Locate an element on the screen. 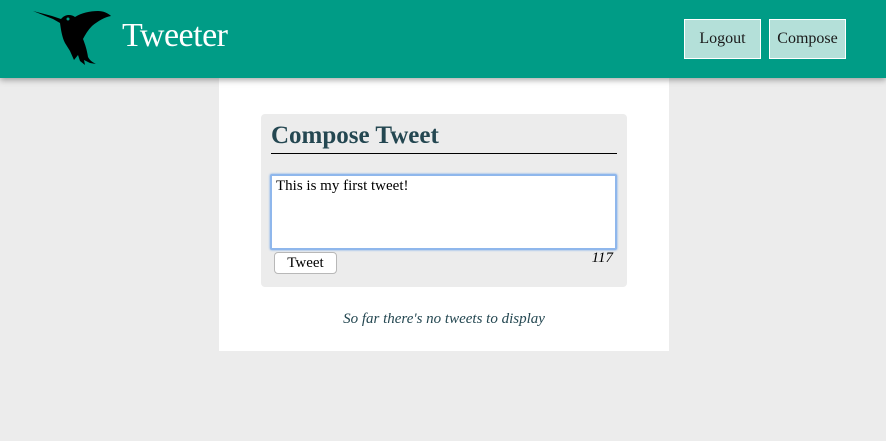  tweet-button: Tweet is located at coordinates (305, 263).